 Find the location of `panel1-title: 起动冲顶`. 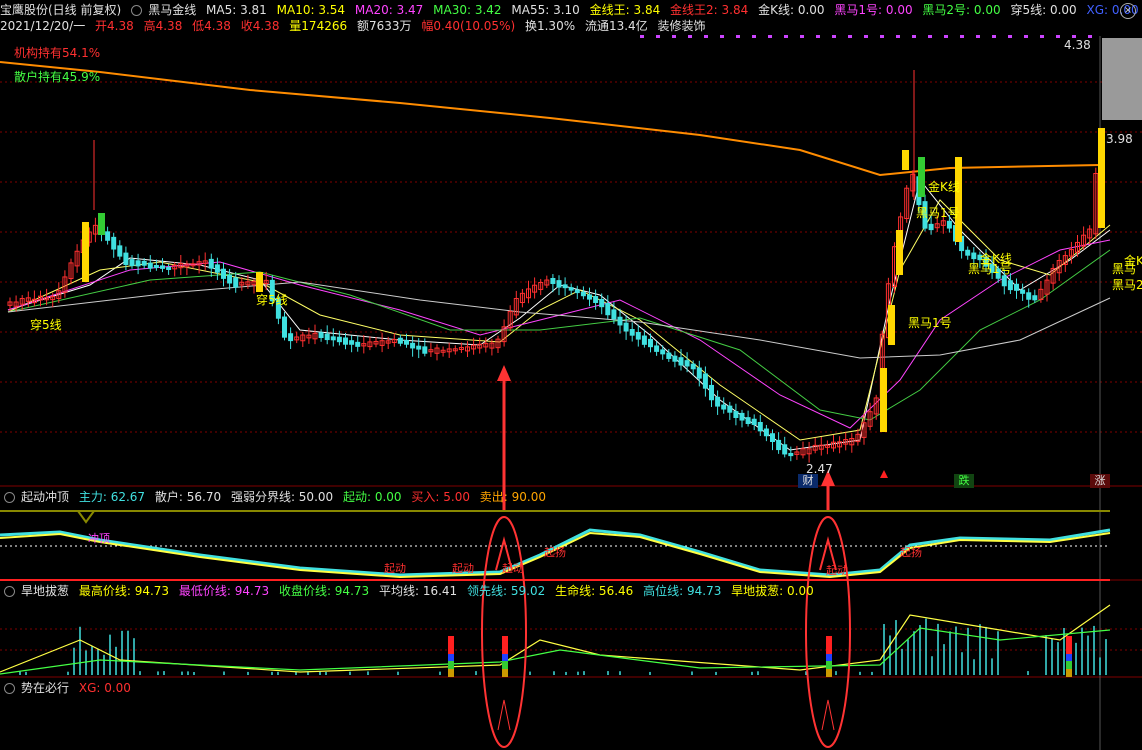

panel1-title: 起动冲顶 is located at coordinates (45, 497).